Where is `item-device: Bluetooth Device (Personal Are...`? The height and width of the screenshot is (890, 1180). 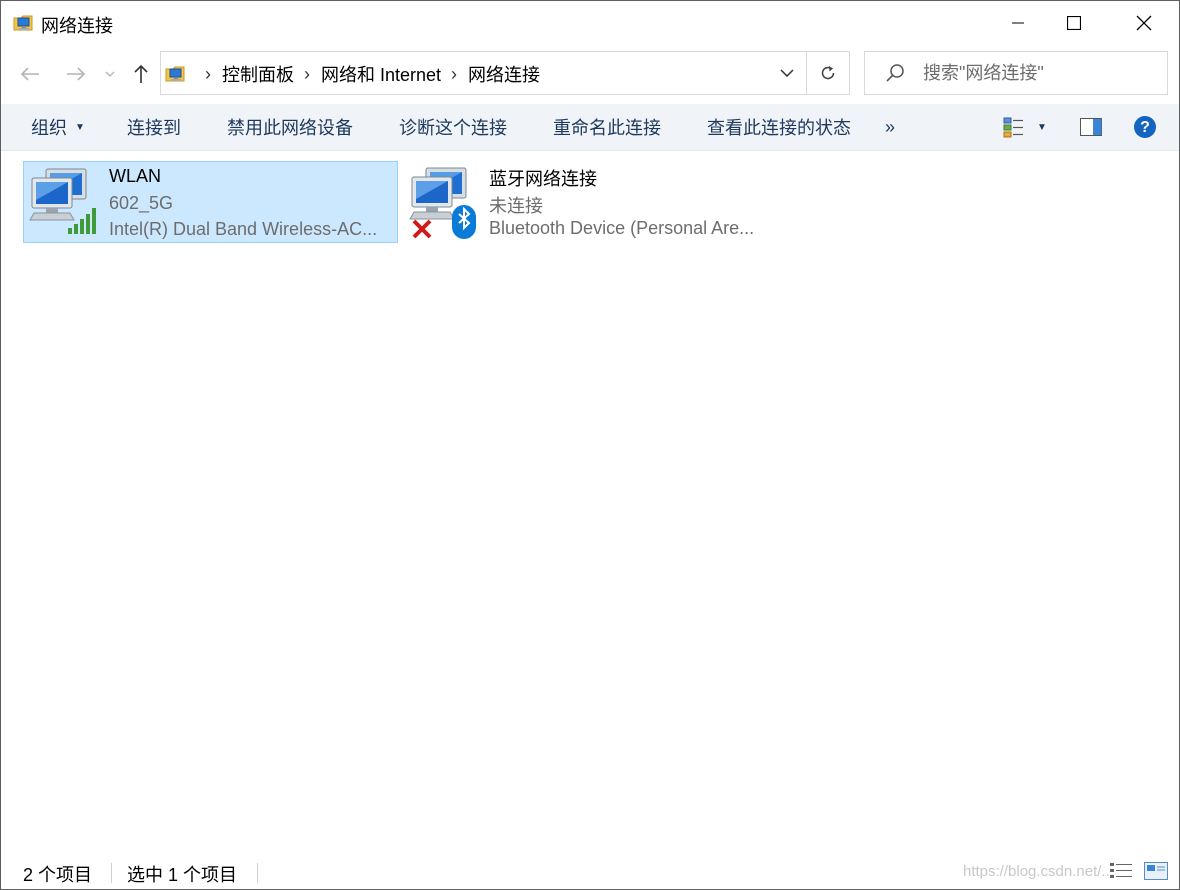
item-device: Bluetooth Device (Personal Are... is located at coordinates (622, 228).